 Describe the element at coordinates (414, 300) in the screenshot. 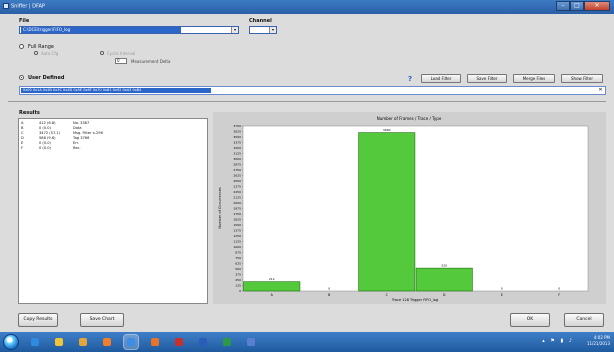

I see `x-axis-label: Trace 128 Trigger FIFO_log` at that location.